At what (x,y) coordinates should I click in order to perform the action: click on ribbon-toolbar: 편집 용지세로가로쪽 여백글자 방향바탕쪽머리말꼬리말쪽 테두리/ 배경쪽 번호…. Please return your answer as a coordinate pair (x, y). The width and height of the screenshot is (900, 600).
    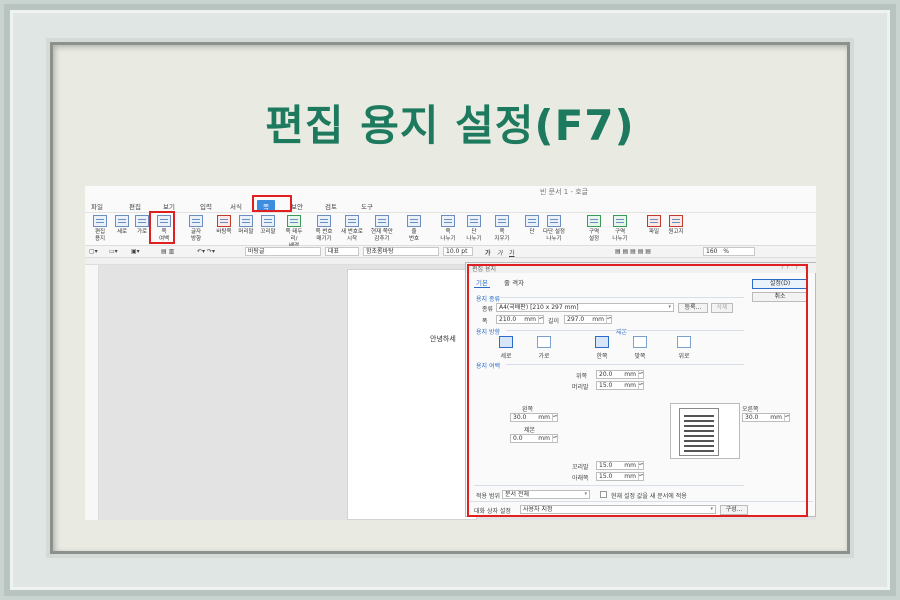
    Looking at the image, I should click on (450, 231).